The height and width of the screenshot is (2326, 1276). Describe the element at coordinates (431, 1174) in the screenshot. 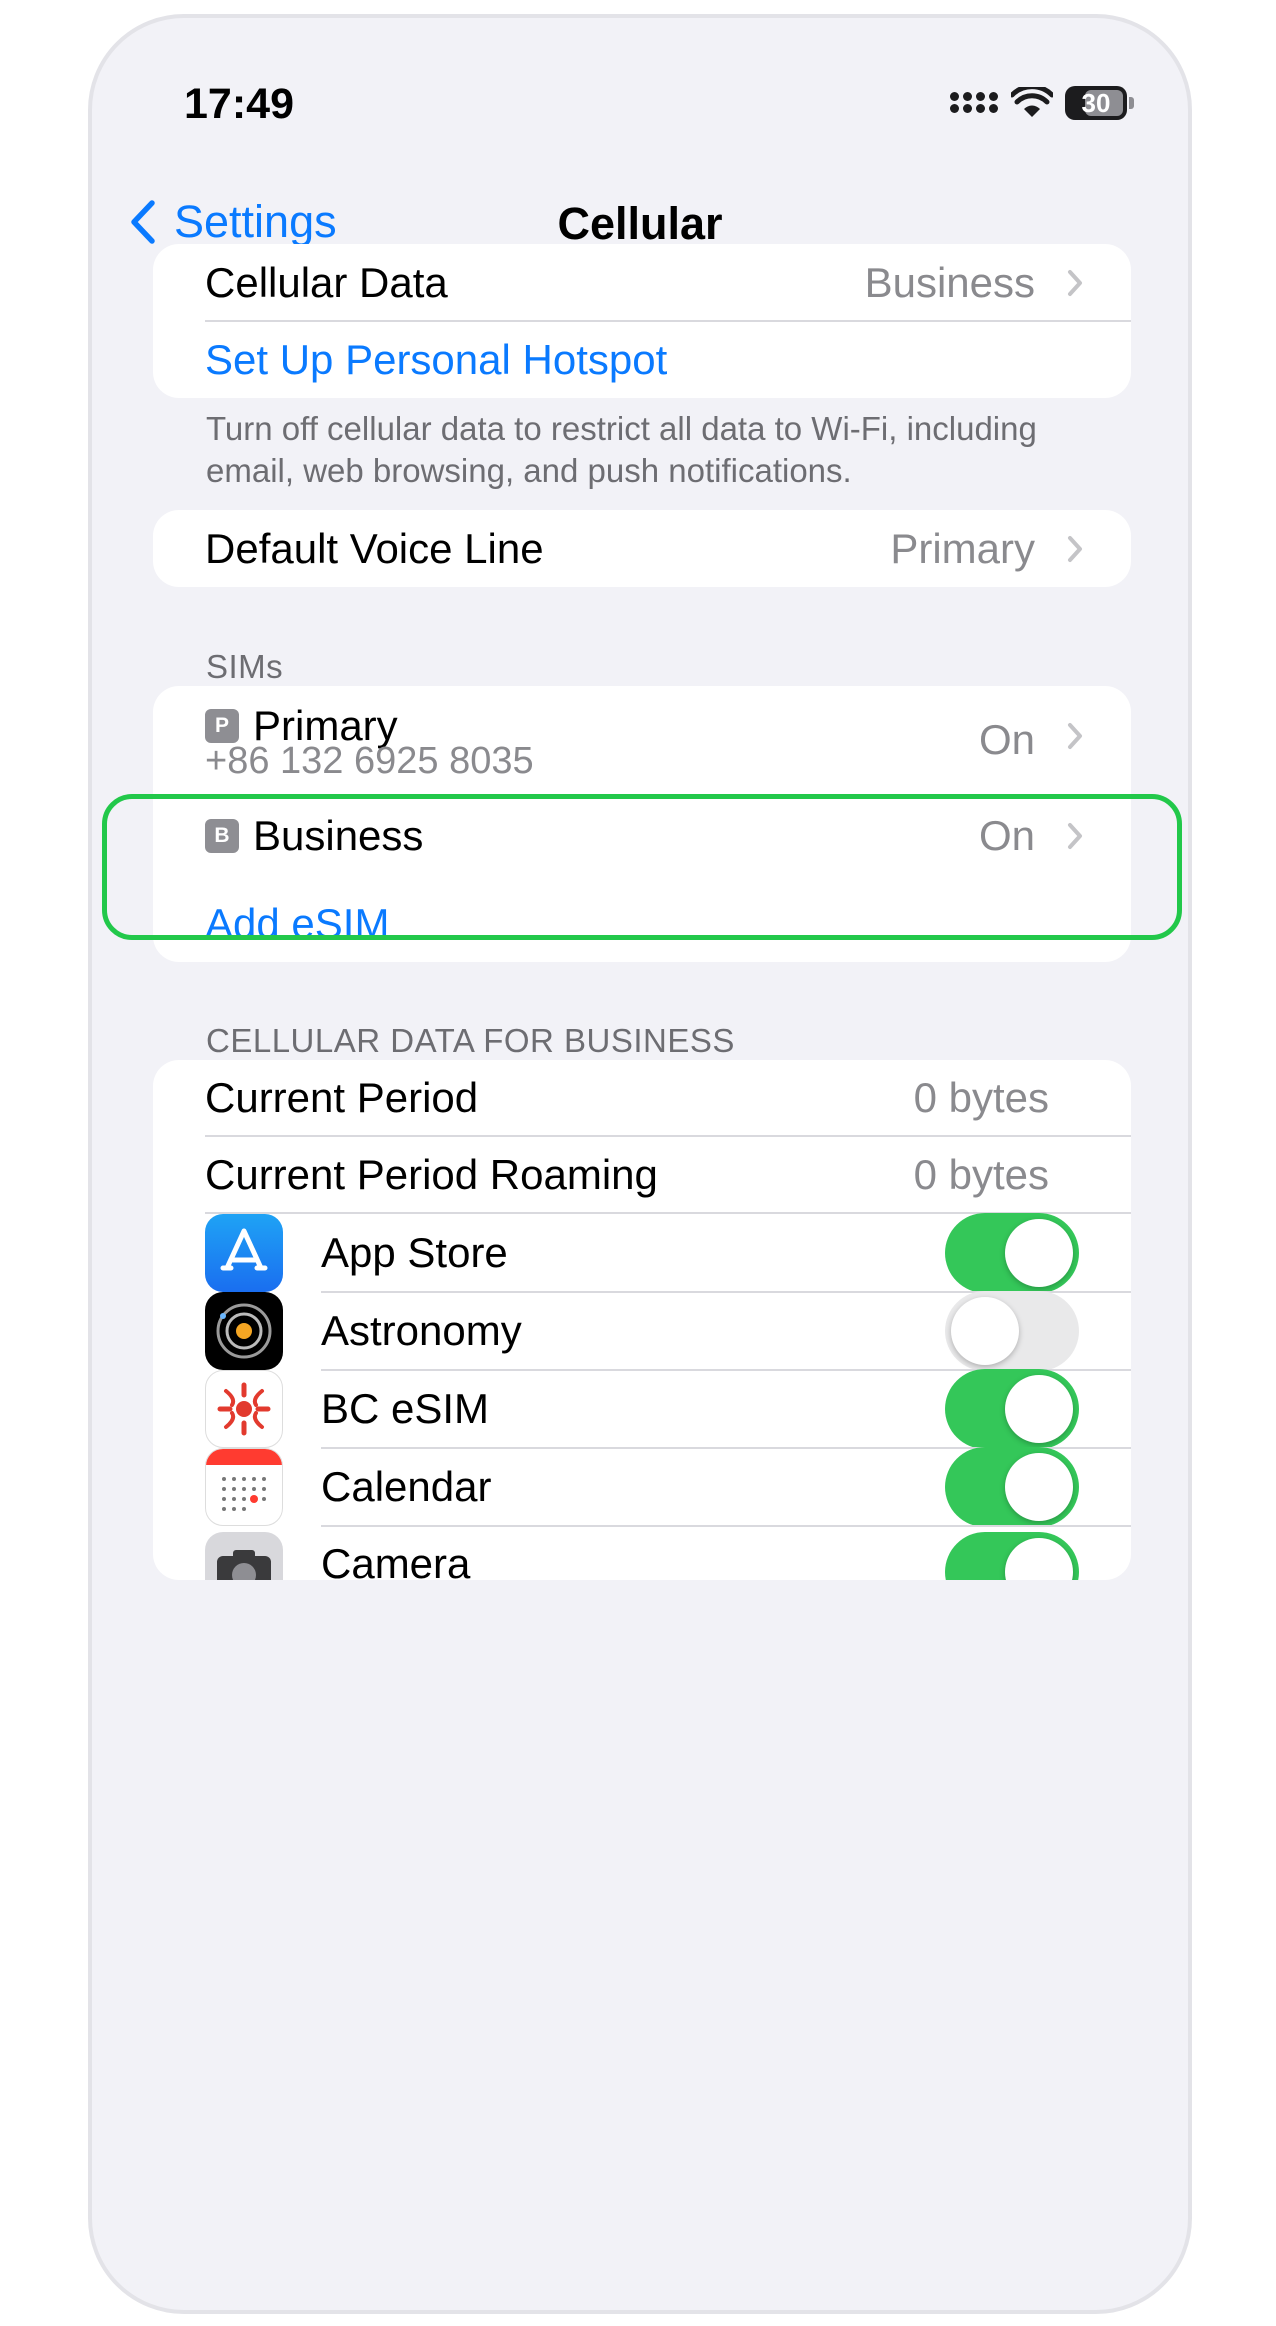

I see `current-roaming-label: Current Period Roaming` at that location.